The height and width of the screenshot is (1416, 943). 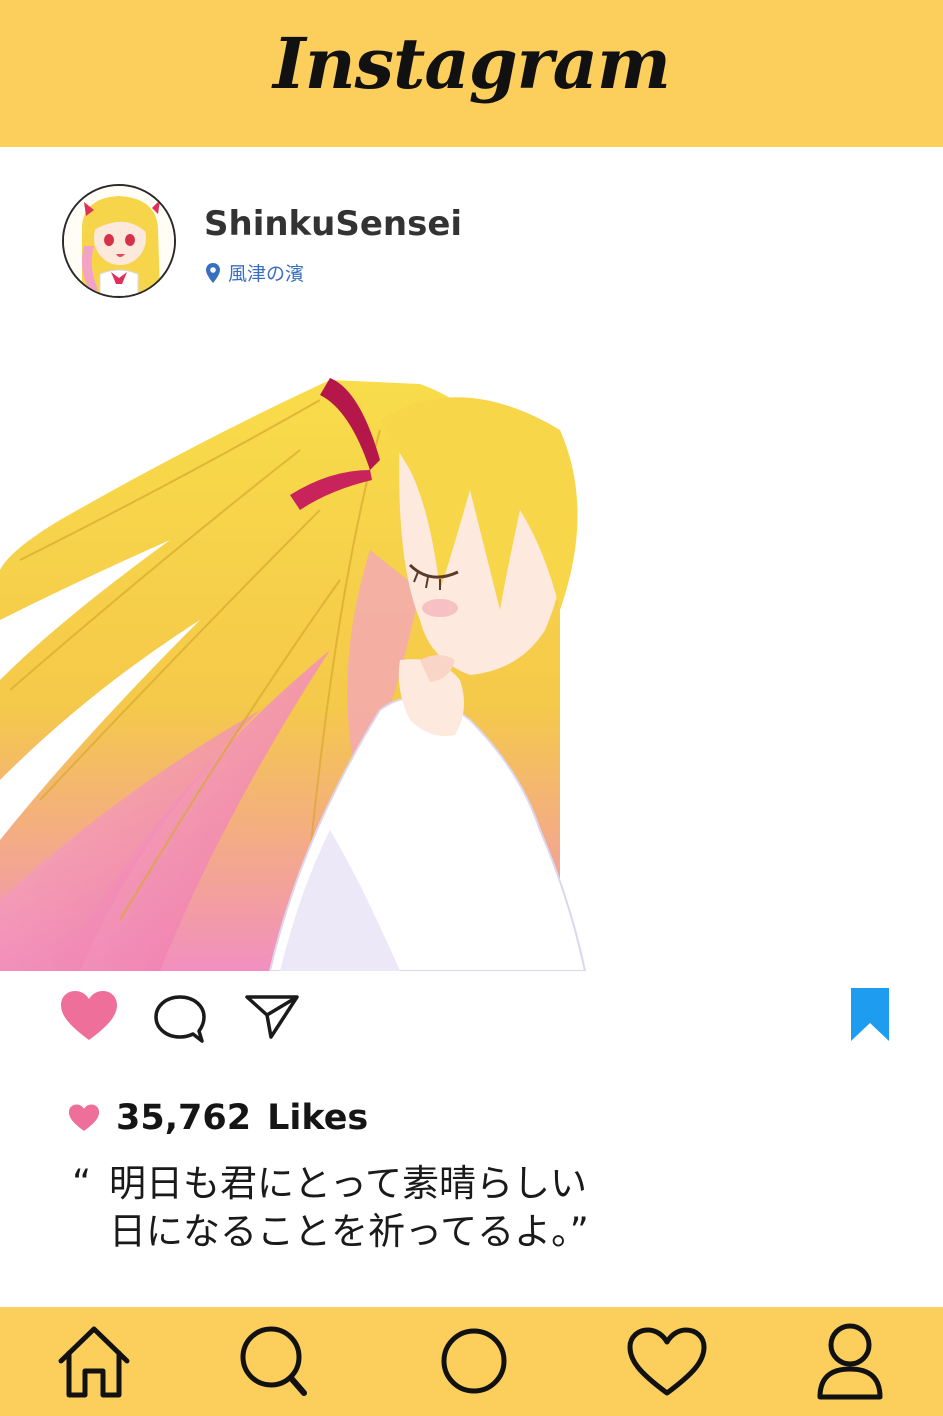 I want to click on likes-count: 35,762 Likes, so click(x=218, y=1118).